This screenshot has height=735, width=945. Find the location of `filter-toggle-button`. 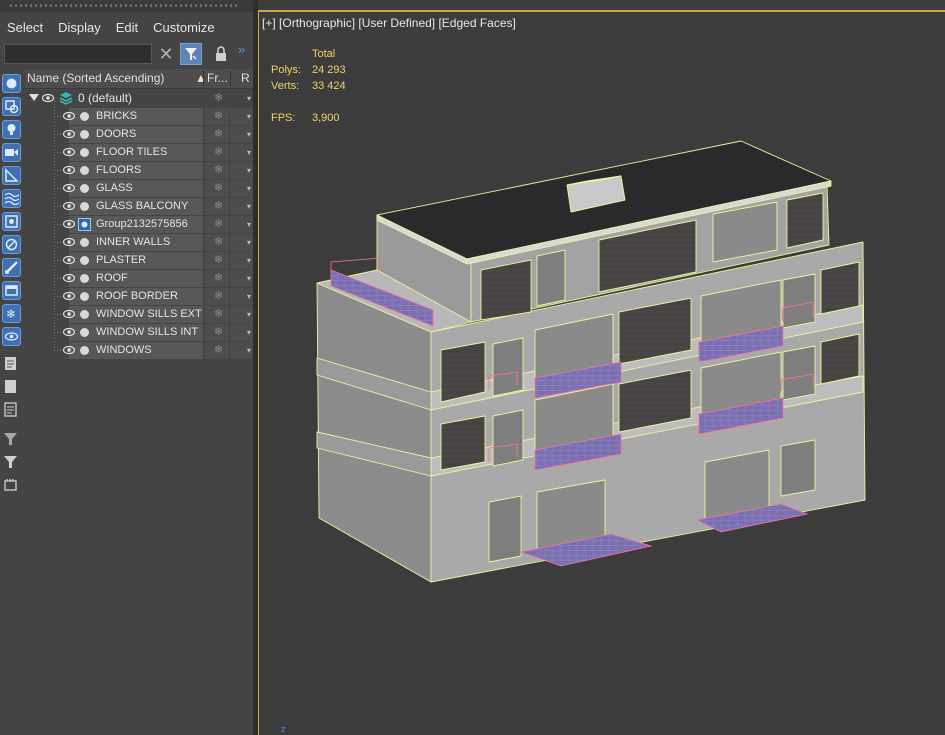

filter-toggle-button is located at coordinates (191, 54).